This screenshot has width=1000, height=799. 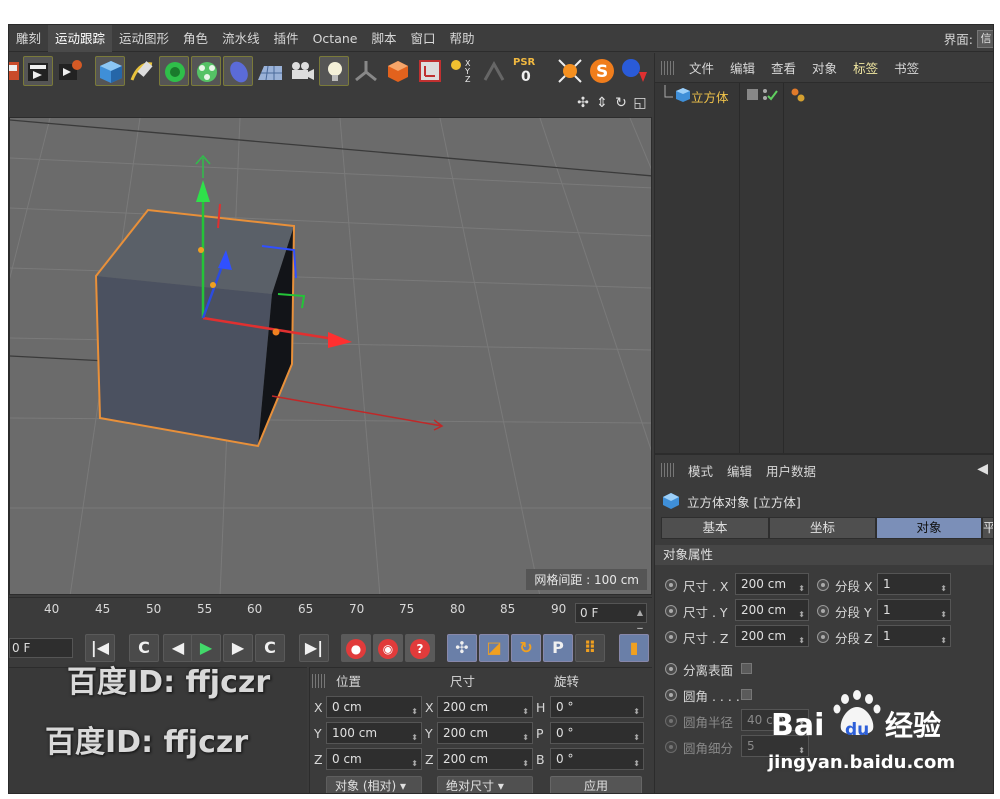 I want to click on om-menu-file: 文件, so click(x=701, y=67).